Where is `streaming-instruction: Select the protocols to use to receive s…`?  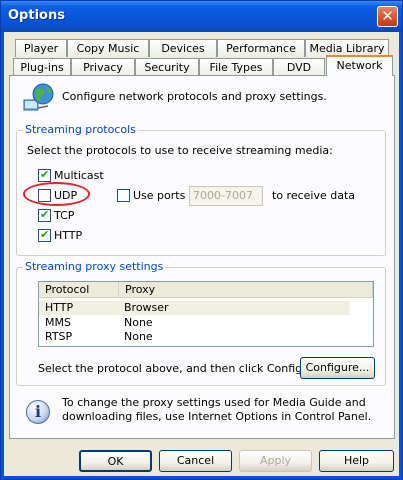
streaming-instruction: Select the protocols to use to receive s… is located at coordinates (180, 150).